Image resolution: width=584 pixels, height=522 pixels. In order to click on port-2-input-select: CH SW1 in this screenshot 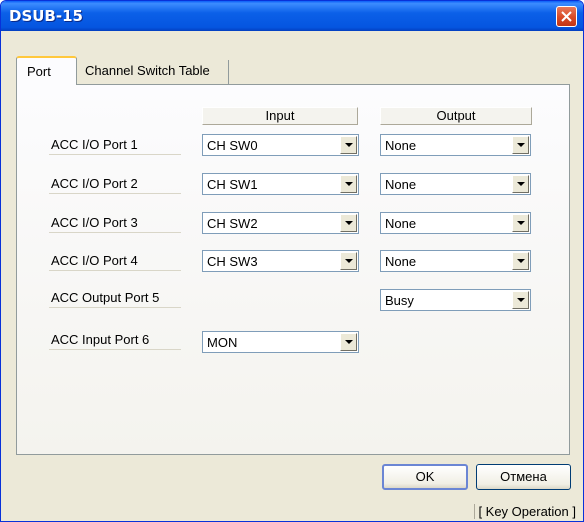, I will do `click(280, 184)`.